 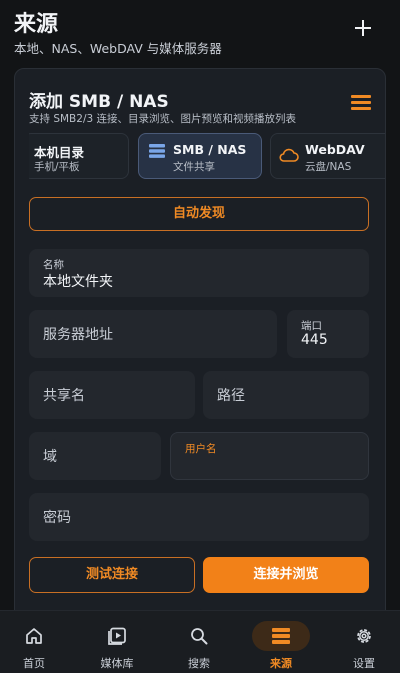 I want to click on name-label: 名称, so click(x=53, y=265).